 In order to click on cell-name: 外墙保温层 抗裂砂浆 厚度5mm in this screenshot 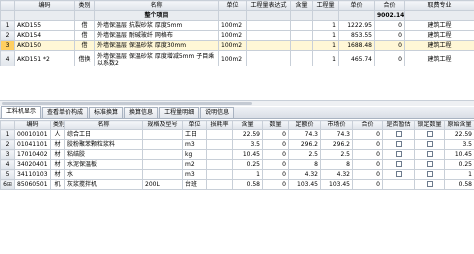, I will do `click(156, 25)`.